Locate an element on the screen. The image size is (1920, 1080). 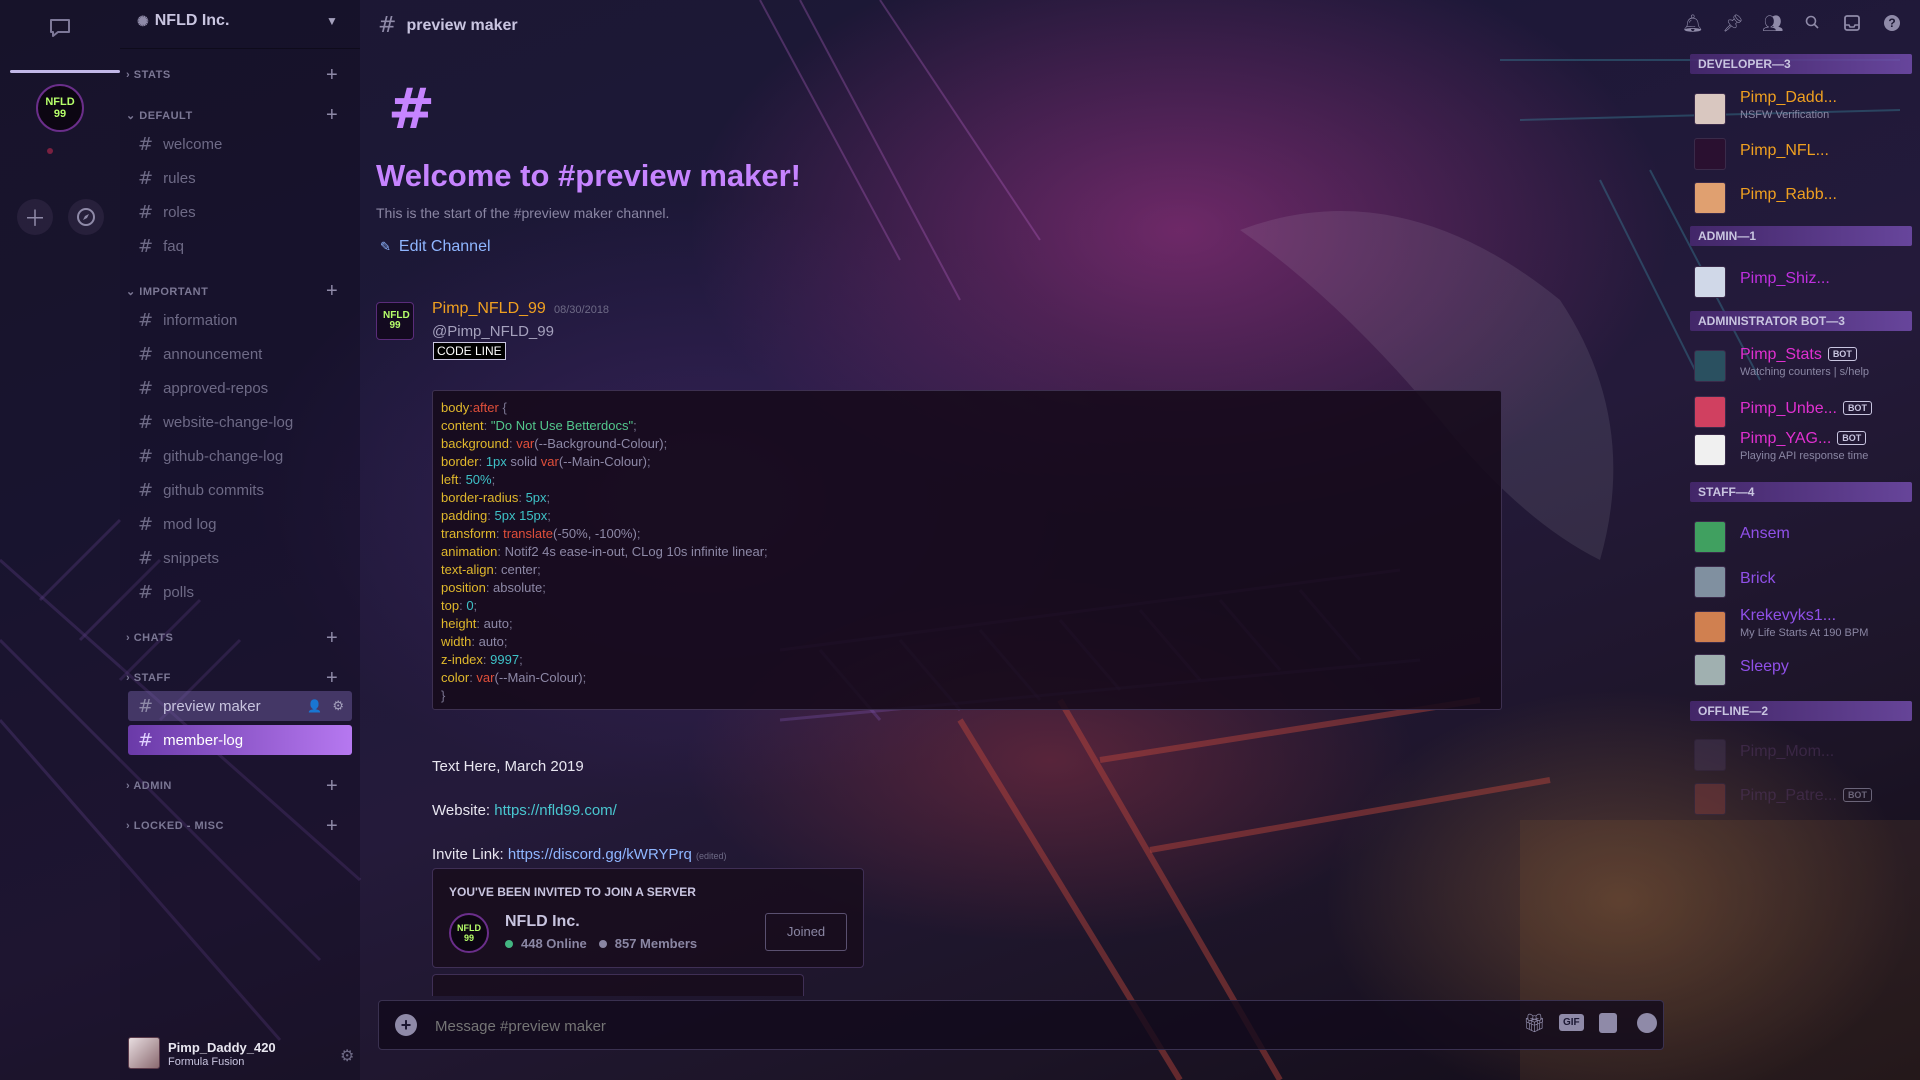
gear-icon: ⚙ is located at coordinates (342, 706).